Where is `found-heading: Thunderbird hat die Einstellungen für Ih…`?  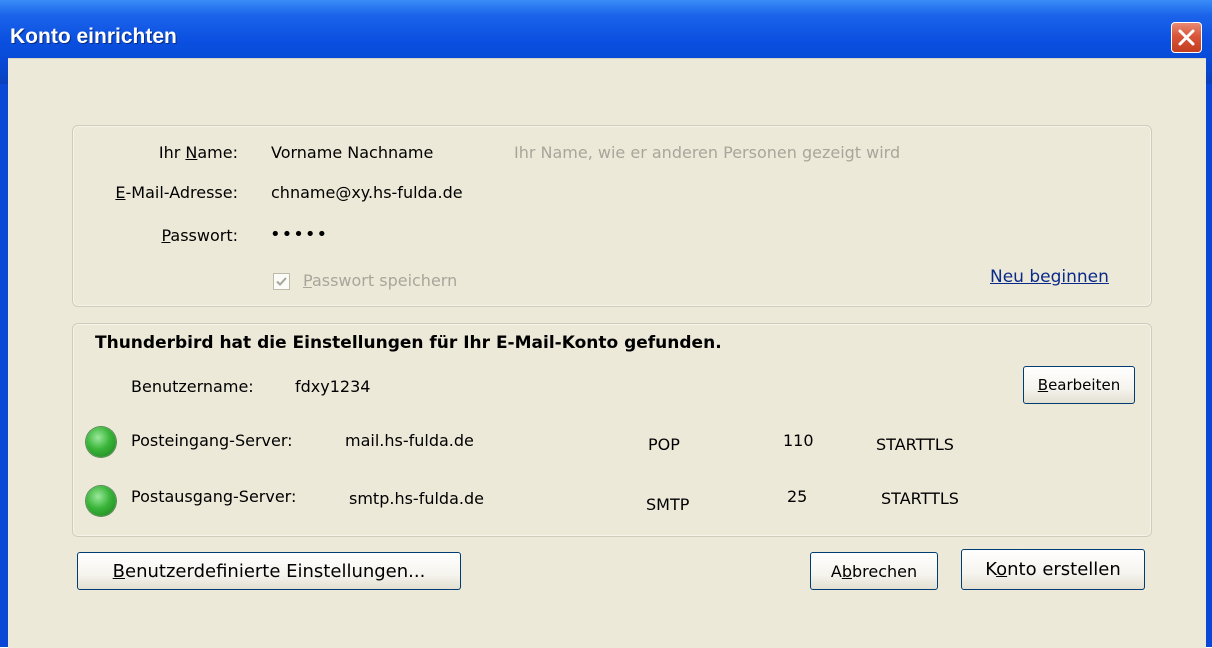
found-heading: Thunderbird hat die Einstellungen für Ih… is located at coordinates (408, 343).